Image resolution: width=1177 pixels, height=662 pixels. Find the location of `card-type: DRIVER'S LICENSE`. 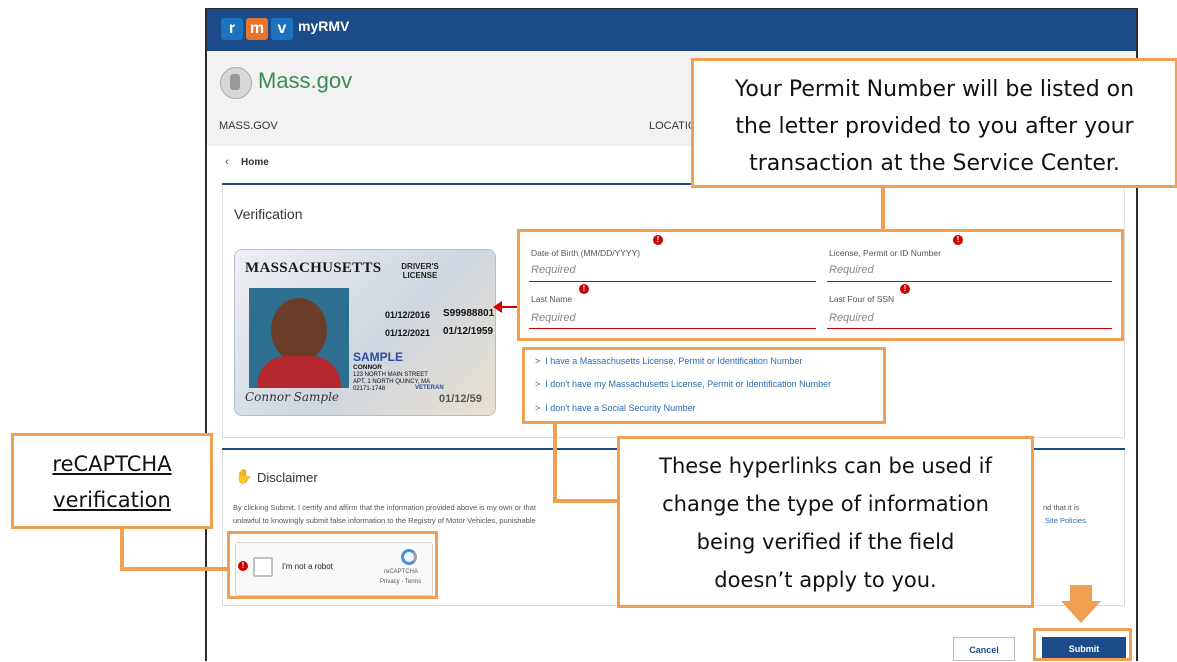

card-type: DRIVER'S LICENSE is located at coordinates (420, 271).